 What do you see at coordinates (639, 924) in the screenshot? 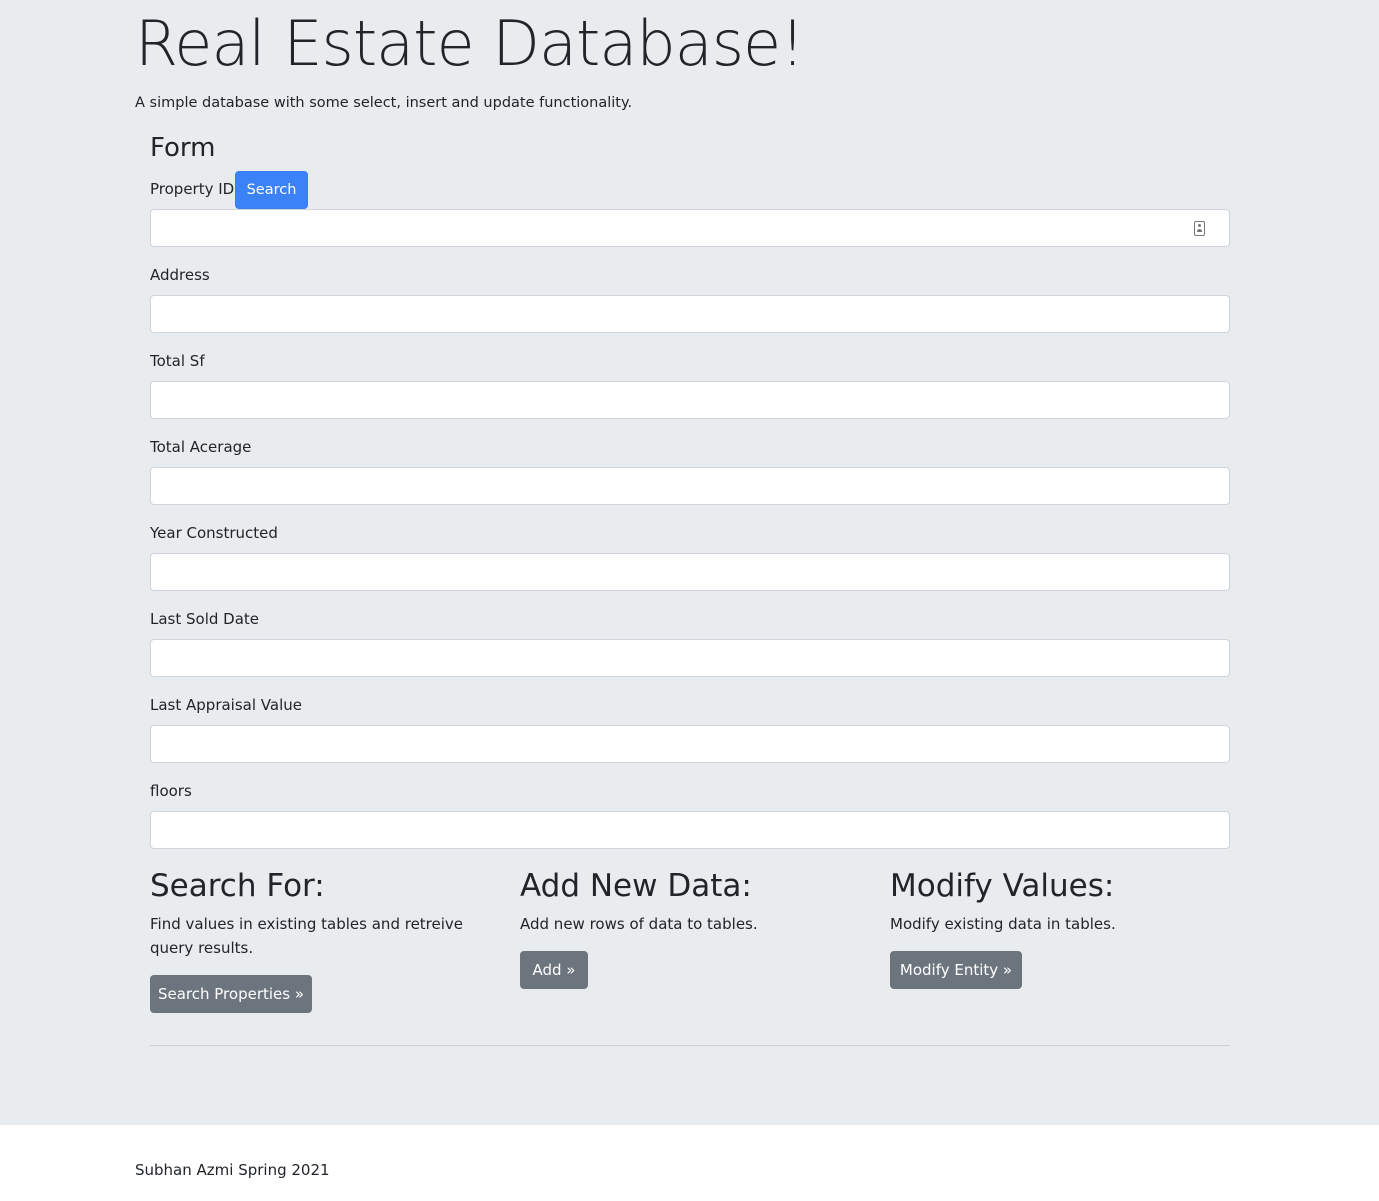
I see `add-new-data-text: Add new rows of data to tables.` at bounding box center [639, 924].